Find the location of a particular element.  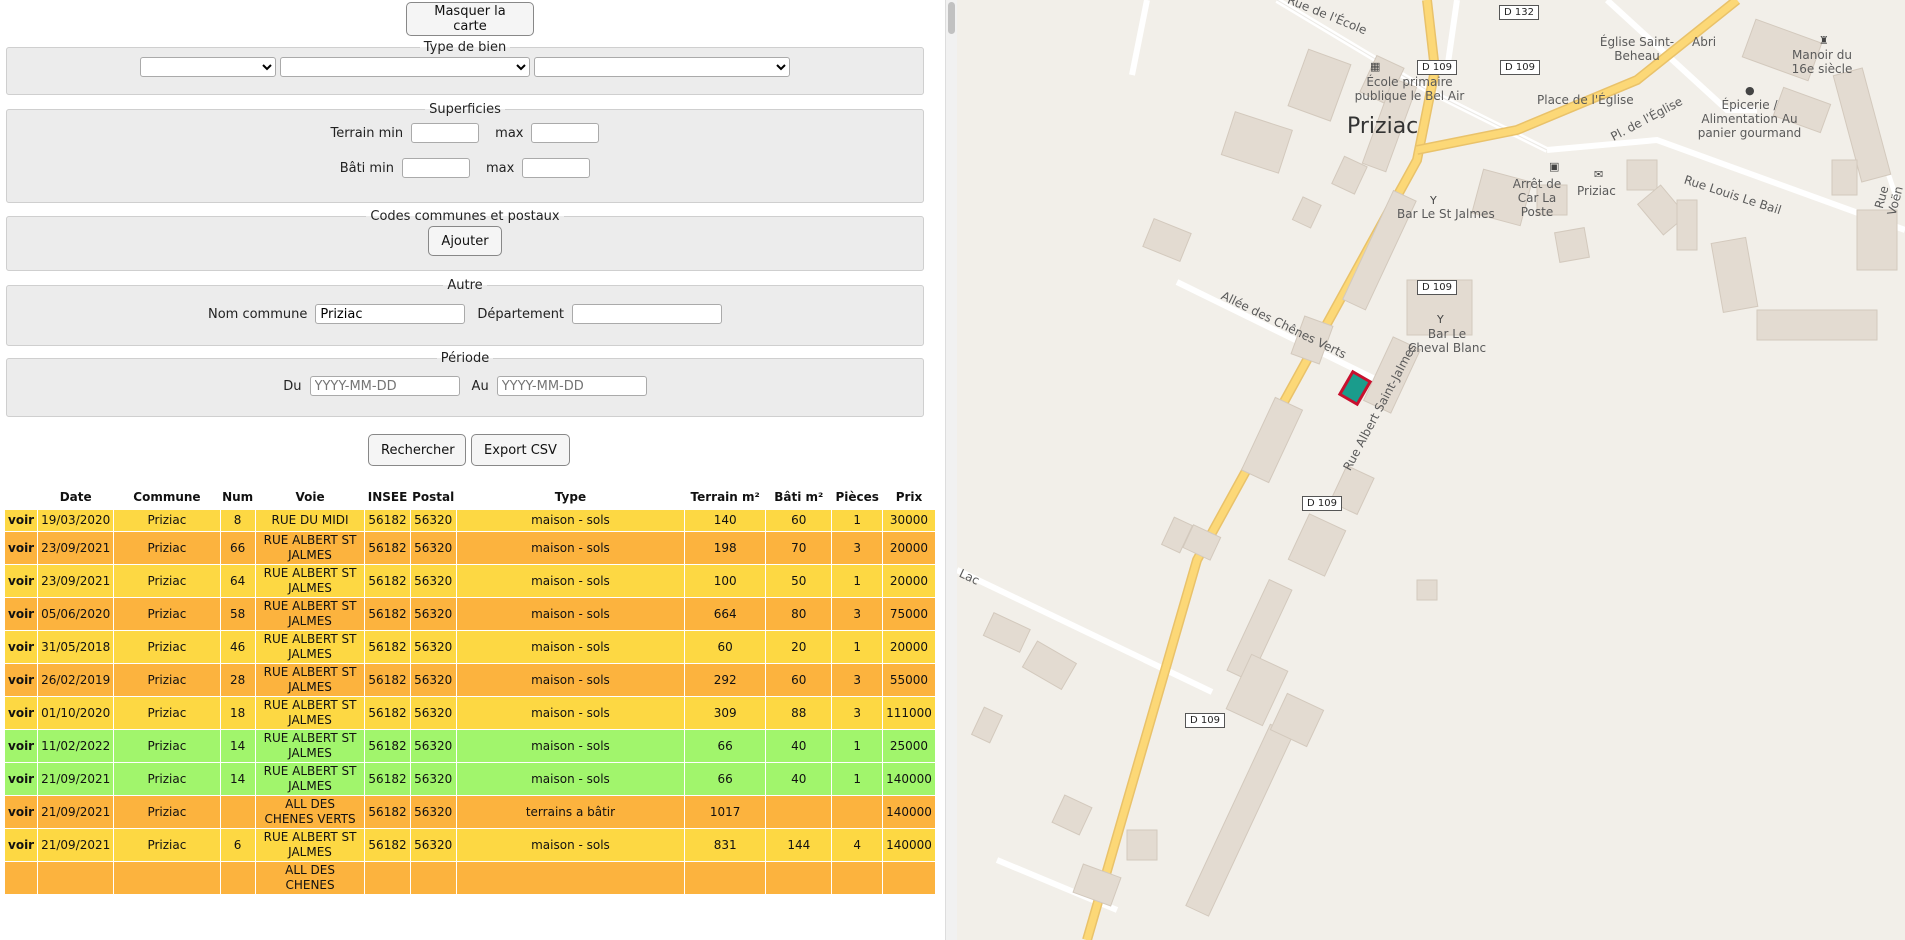

cell-bati: 20 is located at coordinates (799, 647).